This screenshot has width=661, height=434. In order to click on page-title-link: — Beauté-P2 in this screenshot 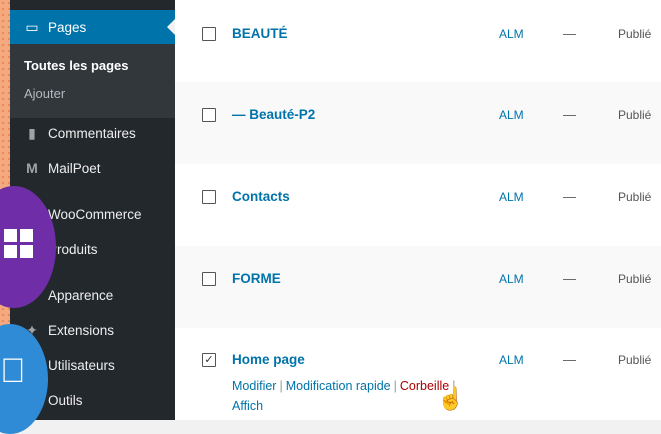, I will do `click(273, 114)`.